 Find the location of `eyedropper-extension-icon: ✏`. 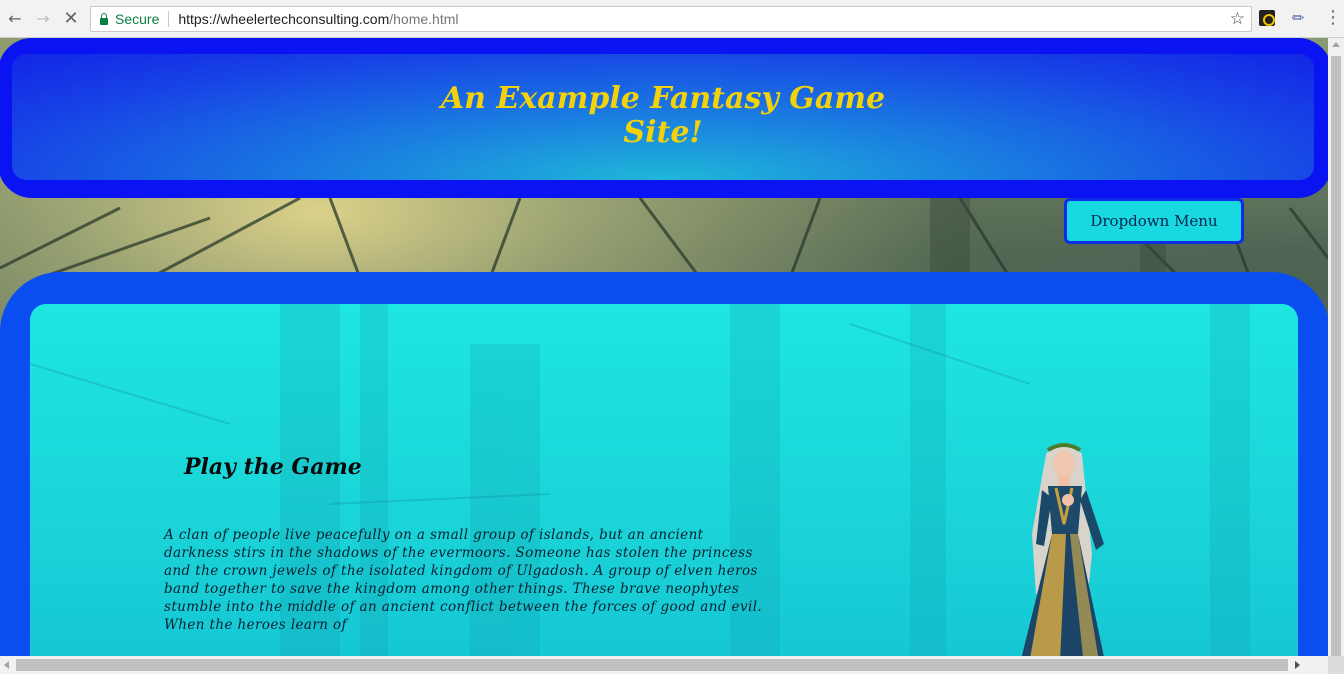

eyedropper-extension-icon: ✏ is located at coordinates (1298, 18).